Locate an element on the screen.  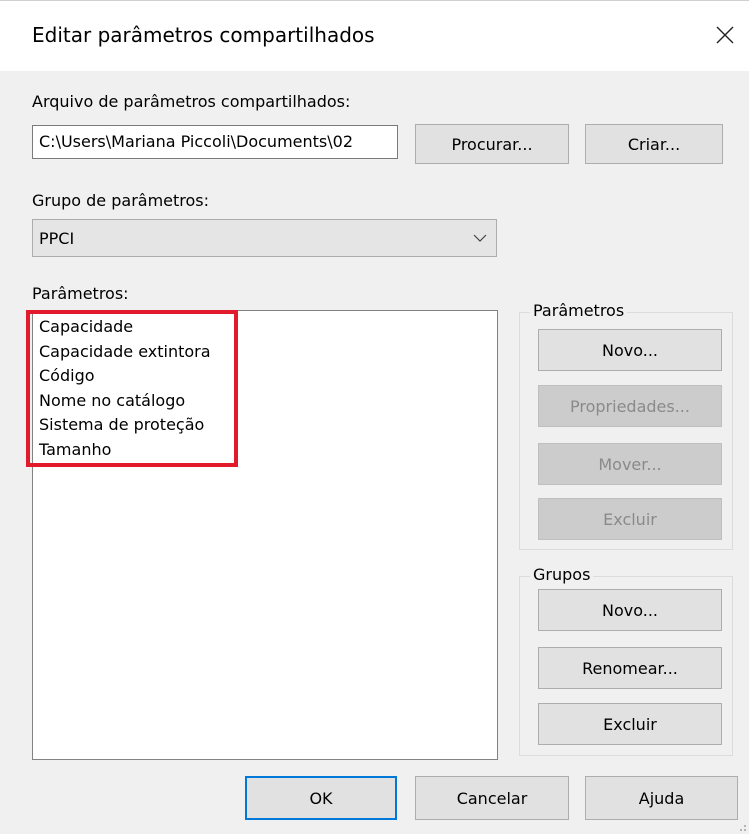
list-item: Tamanho is located at coordinates (268, 450).